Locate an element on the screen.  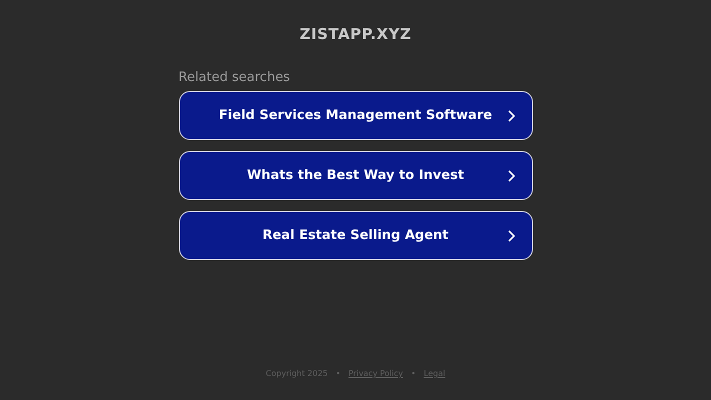
search-link-button: Whats the Best Way to Invest is located at coordinates (355, 175).